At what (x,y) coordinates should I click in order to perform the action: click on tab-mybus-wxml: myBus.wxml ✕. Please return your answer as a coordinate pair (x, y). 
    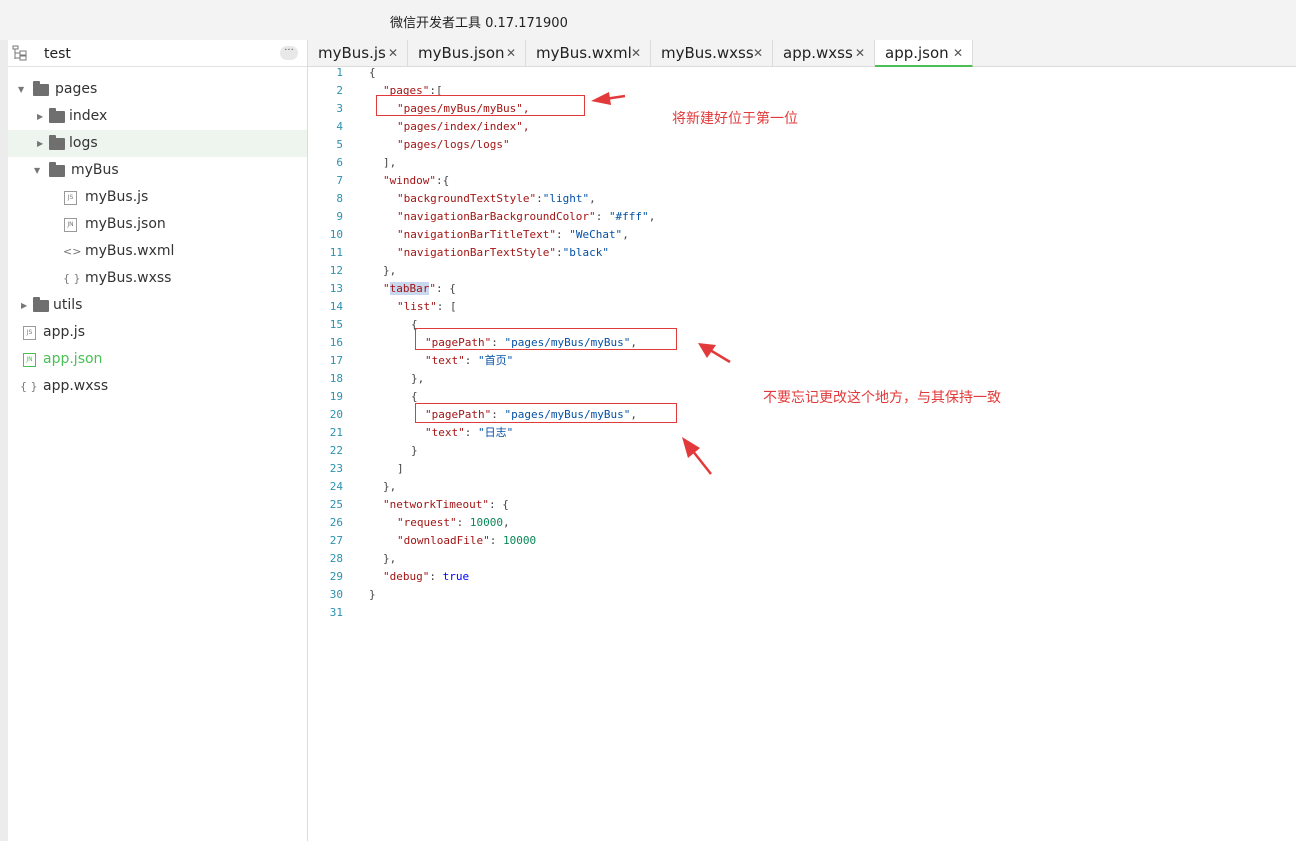
    Looking at the image, I should click on (588, 53).